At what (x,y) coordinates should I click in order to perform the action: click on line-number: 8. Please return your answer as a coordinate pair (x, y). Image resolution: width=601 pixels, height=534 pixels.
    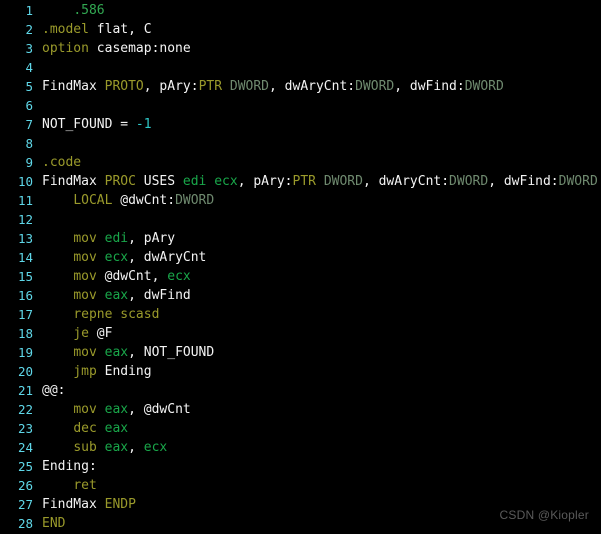
    Looking at the image, I should click on (29, 143).